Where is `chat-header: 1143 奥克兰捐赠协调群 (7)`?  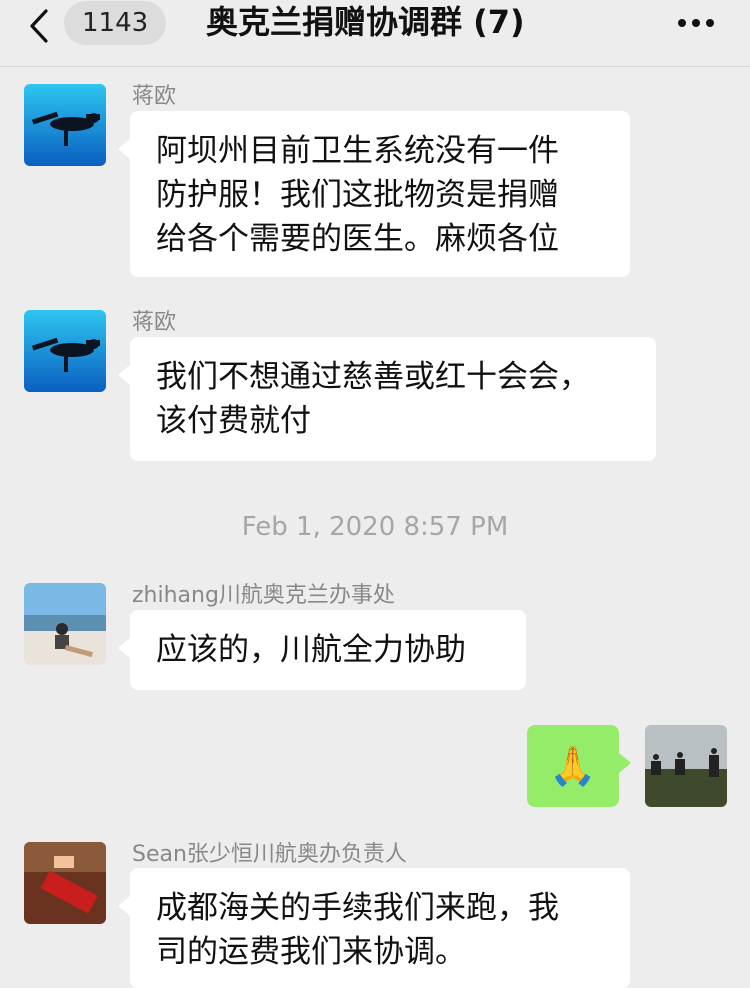
chat-header: 1143 奥克兰捐赠协调群 (7) is located at coordinates (375, 33).